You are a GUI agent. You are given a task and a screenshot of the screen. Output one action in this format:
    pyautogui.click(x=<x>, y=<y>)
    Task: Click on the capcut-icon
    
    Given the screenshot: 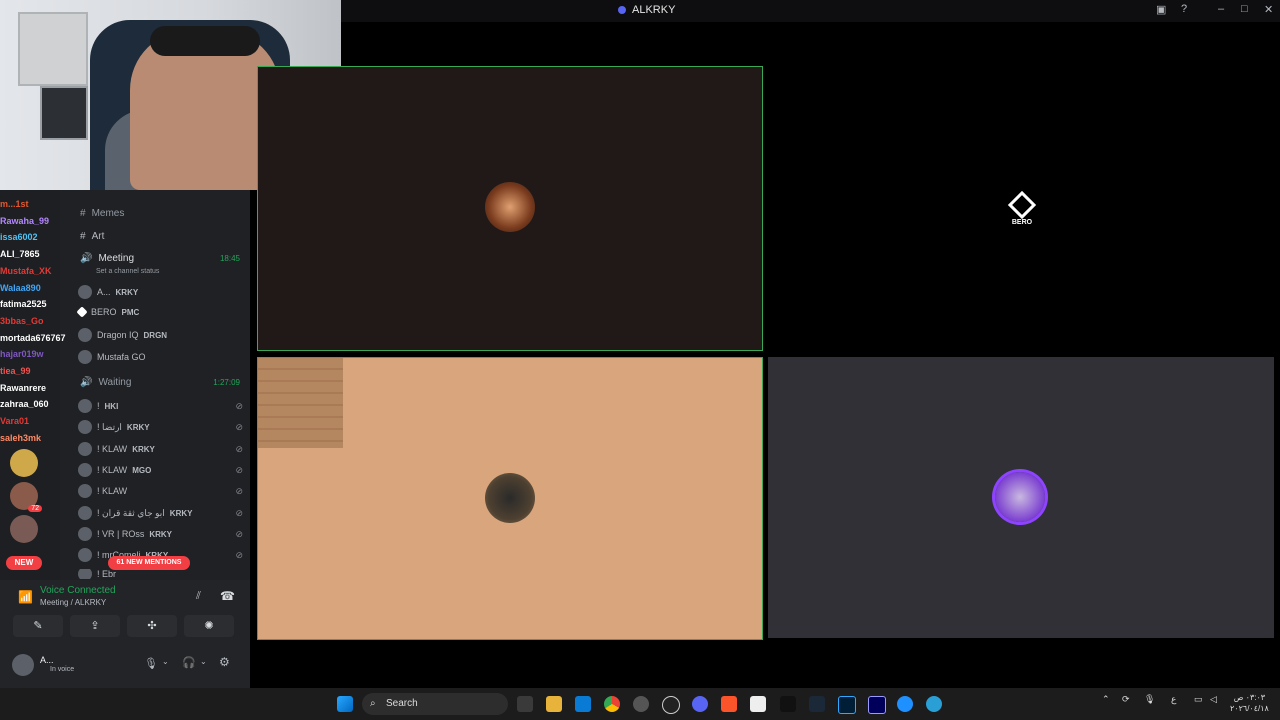 What is the action you would take?
    pyautogui.click(x=788, y=704)
    